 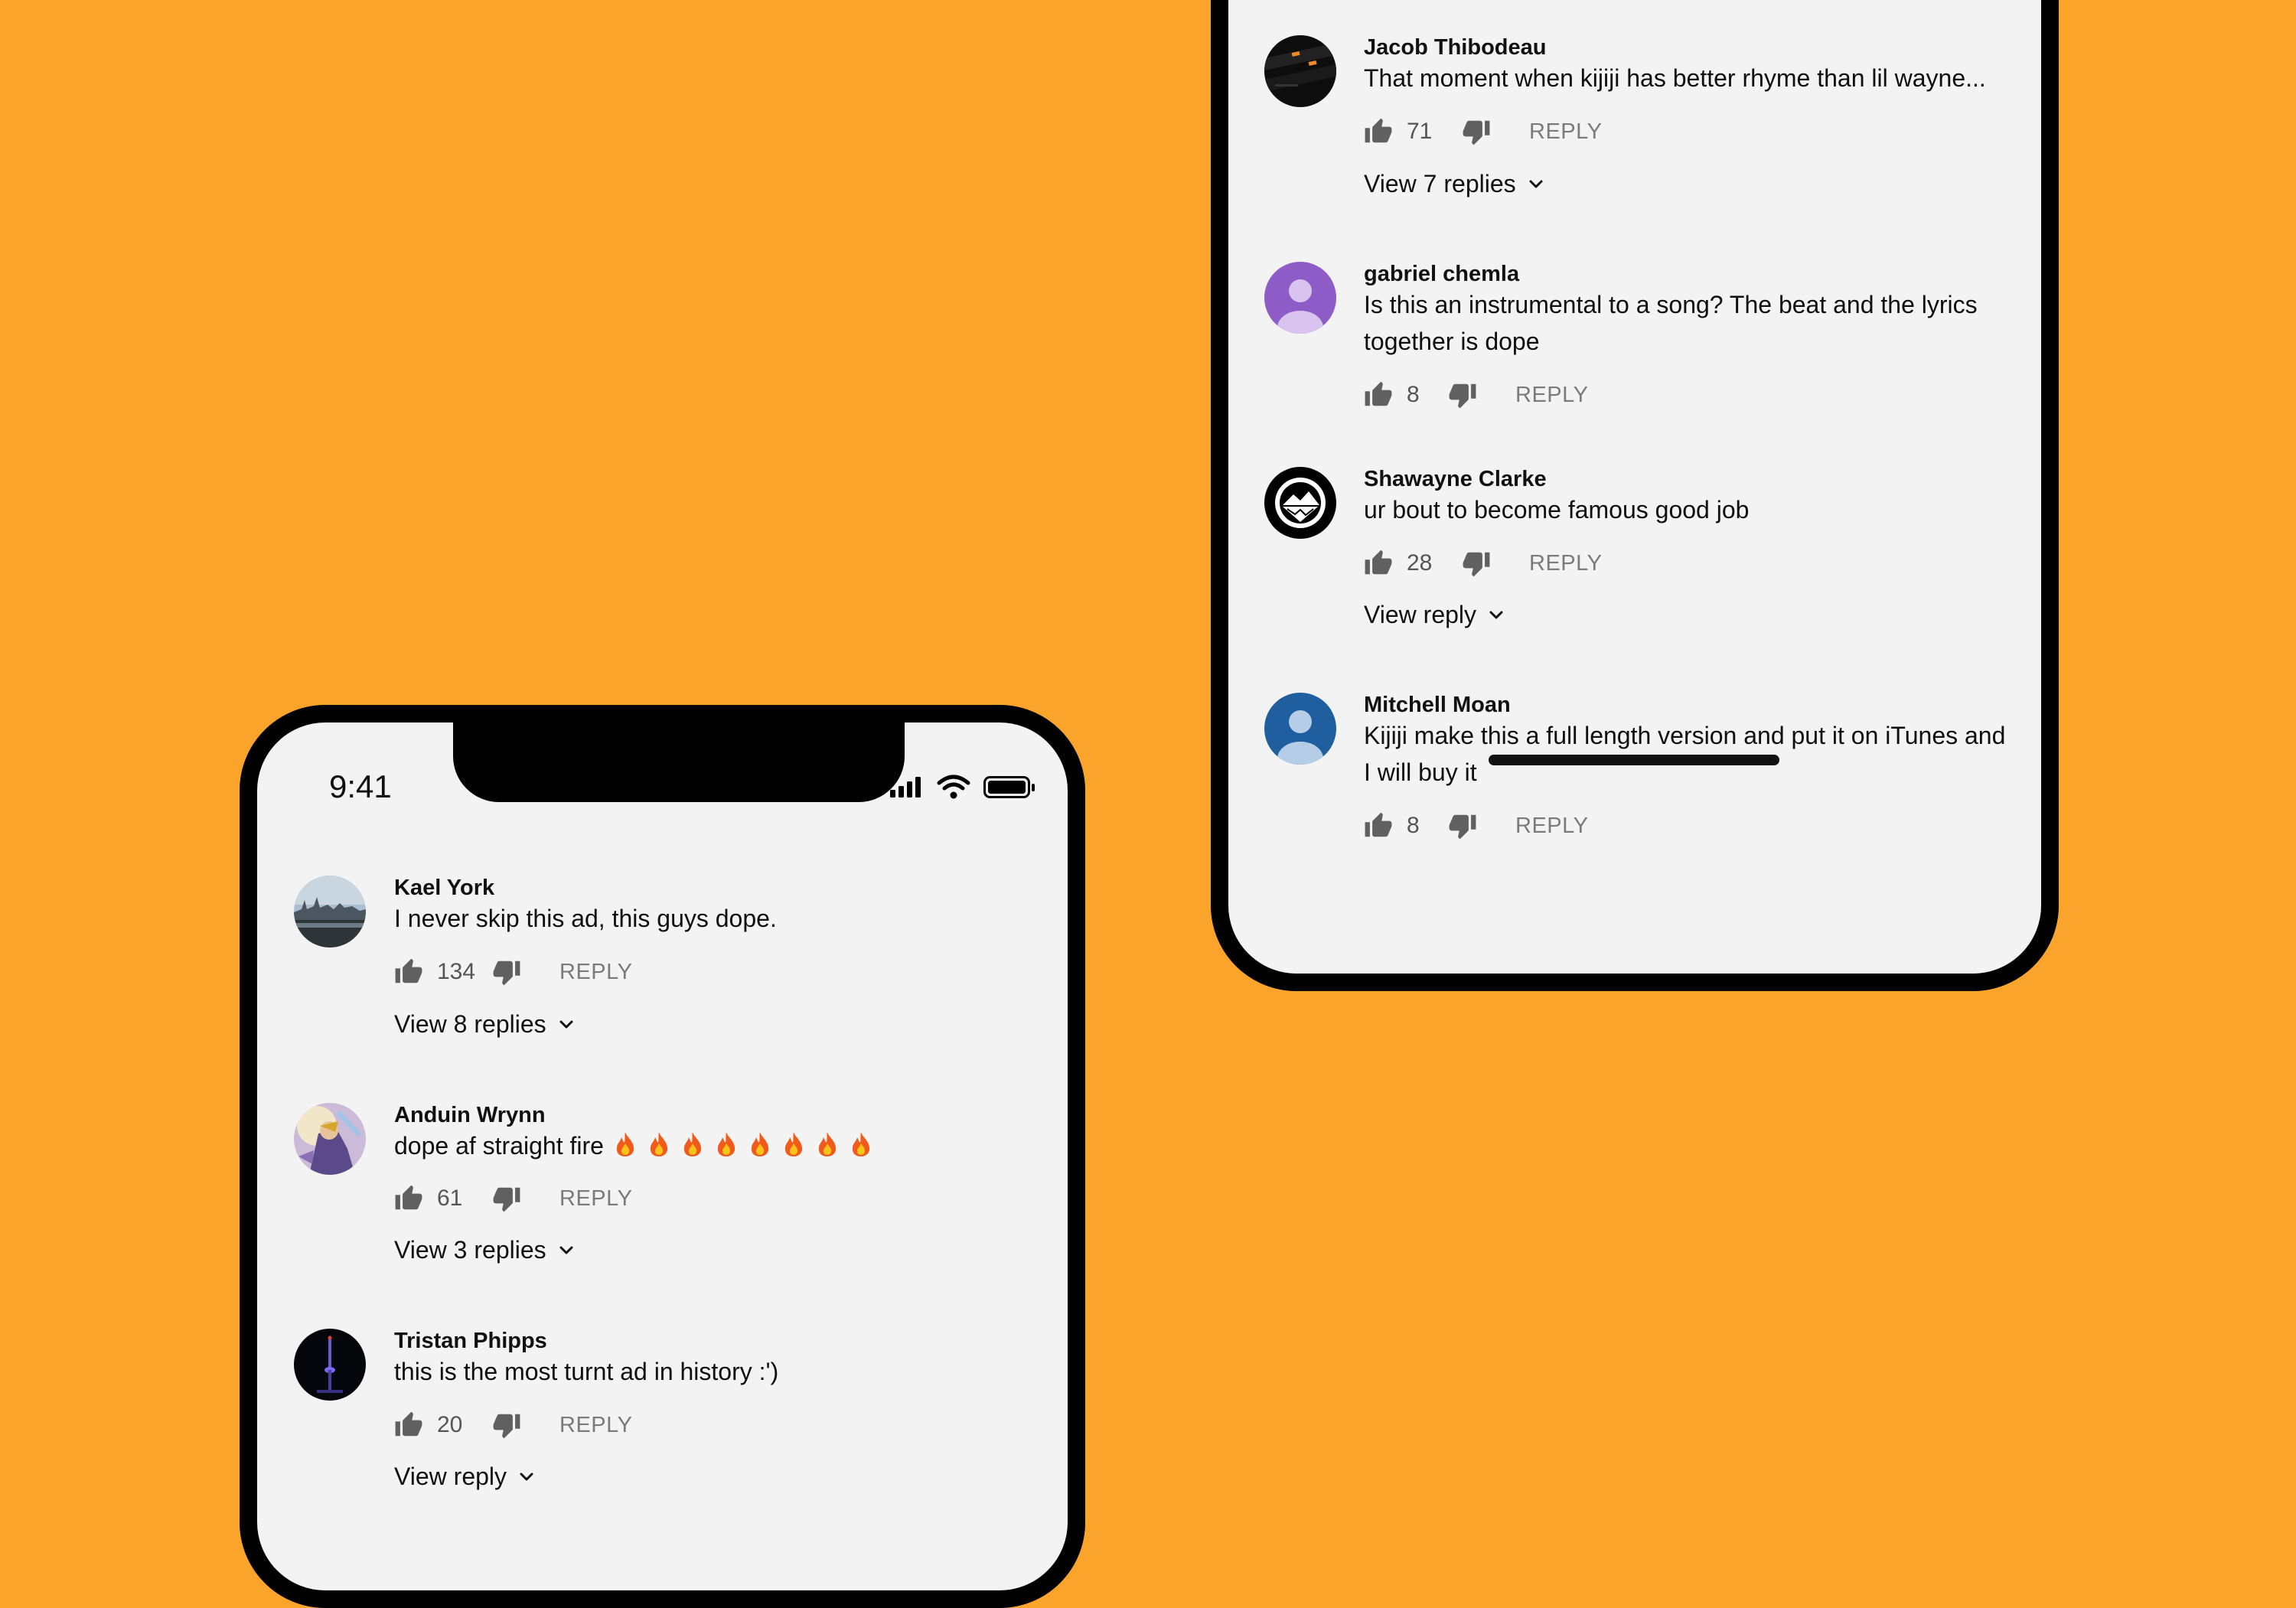 I want to click on comment-actions: 28 REPLY, so click(x=1483, y=563).